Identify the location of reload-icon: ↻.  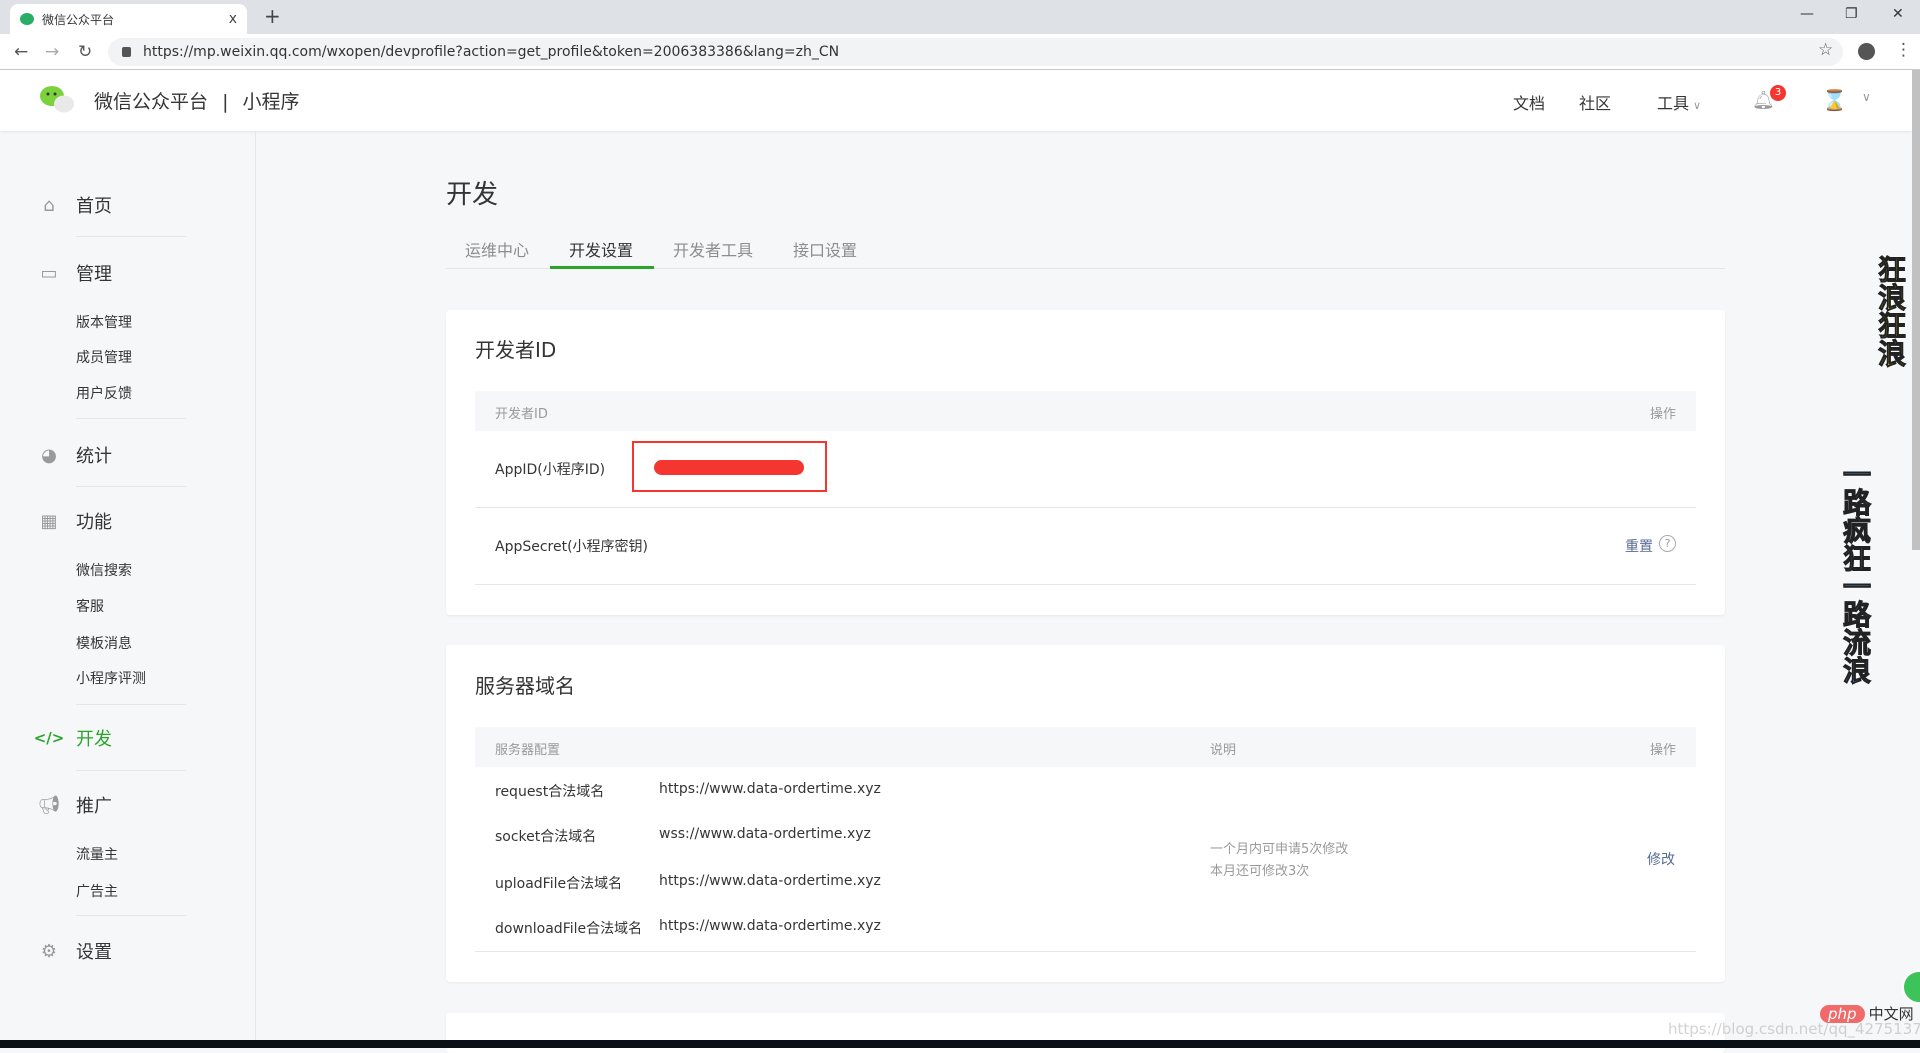
(85, 52).